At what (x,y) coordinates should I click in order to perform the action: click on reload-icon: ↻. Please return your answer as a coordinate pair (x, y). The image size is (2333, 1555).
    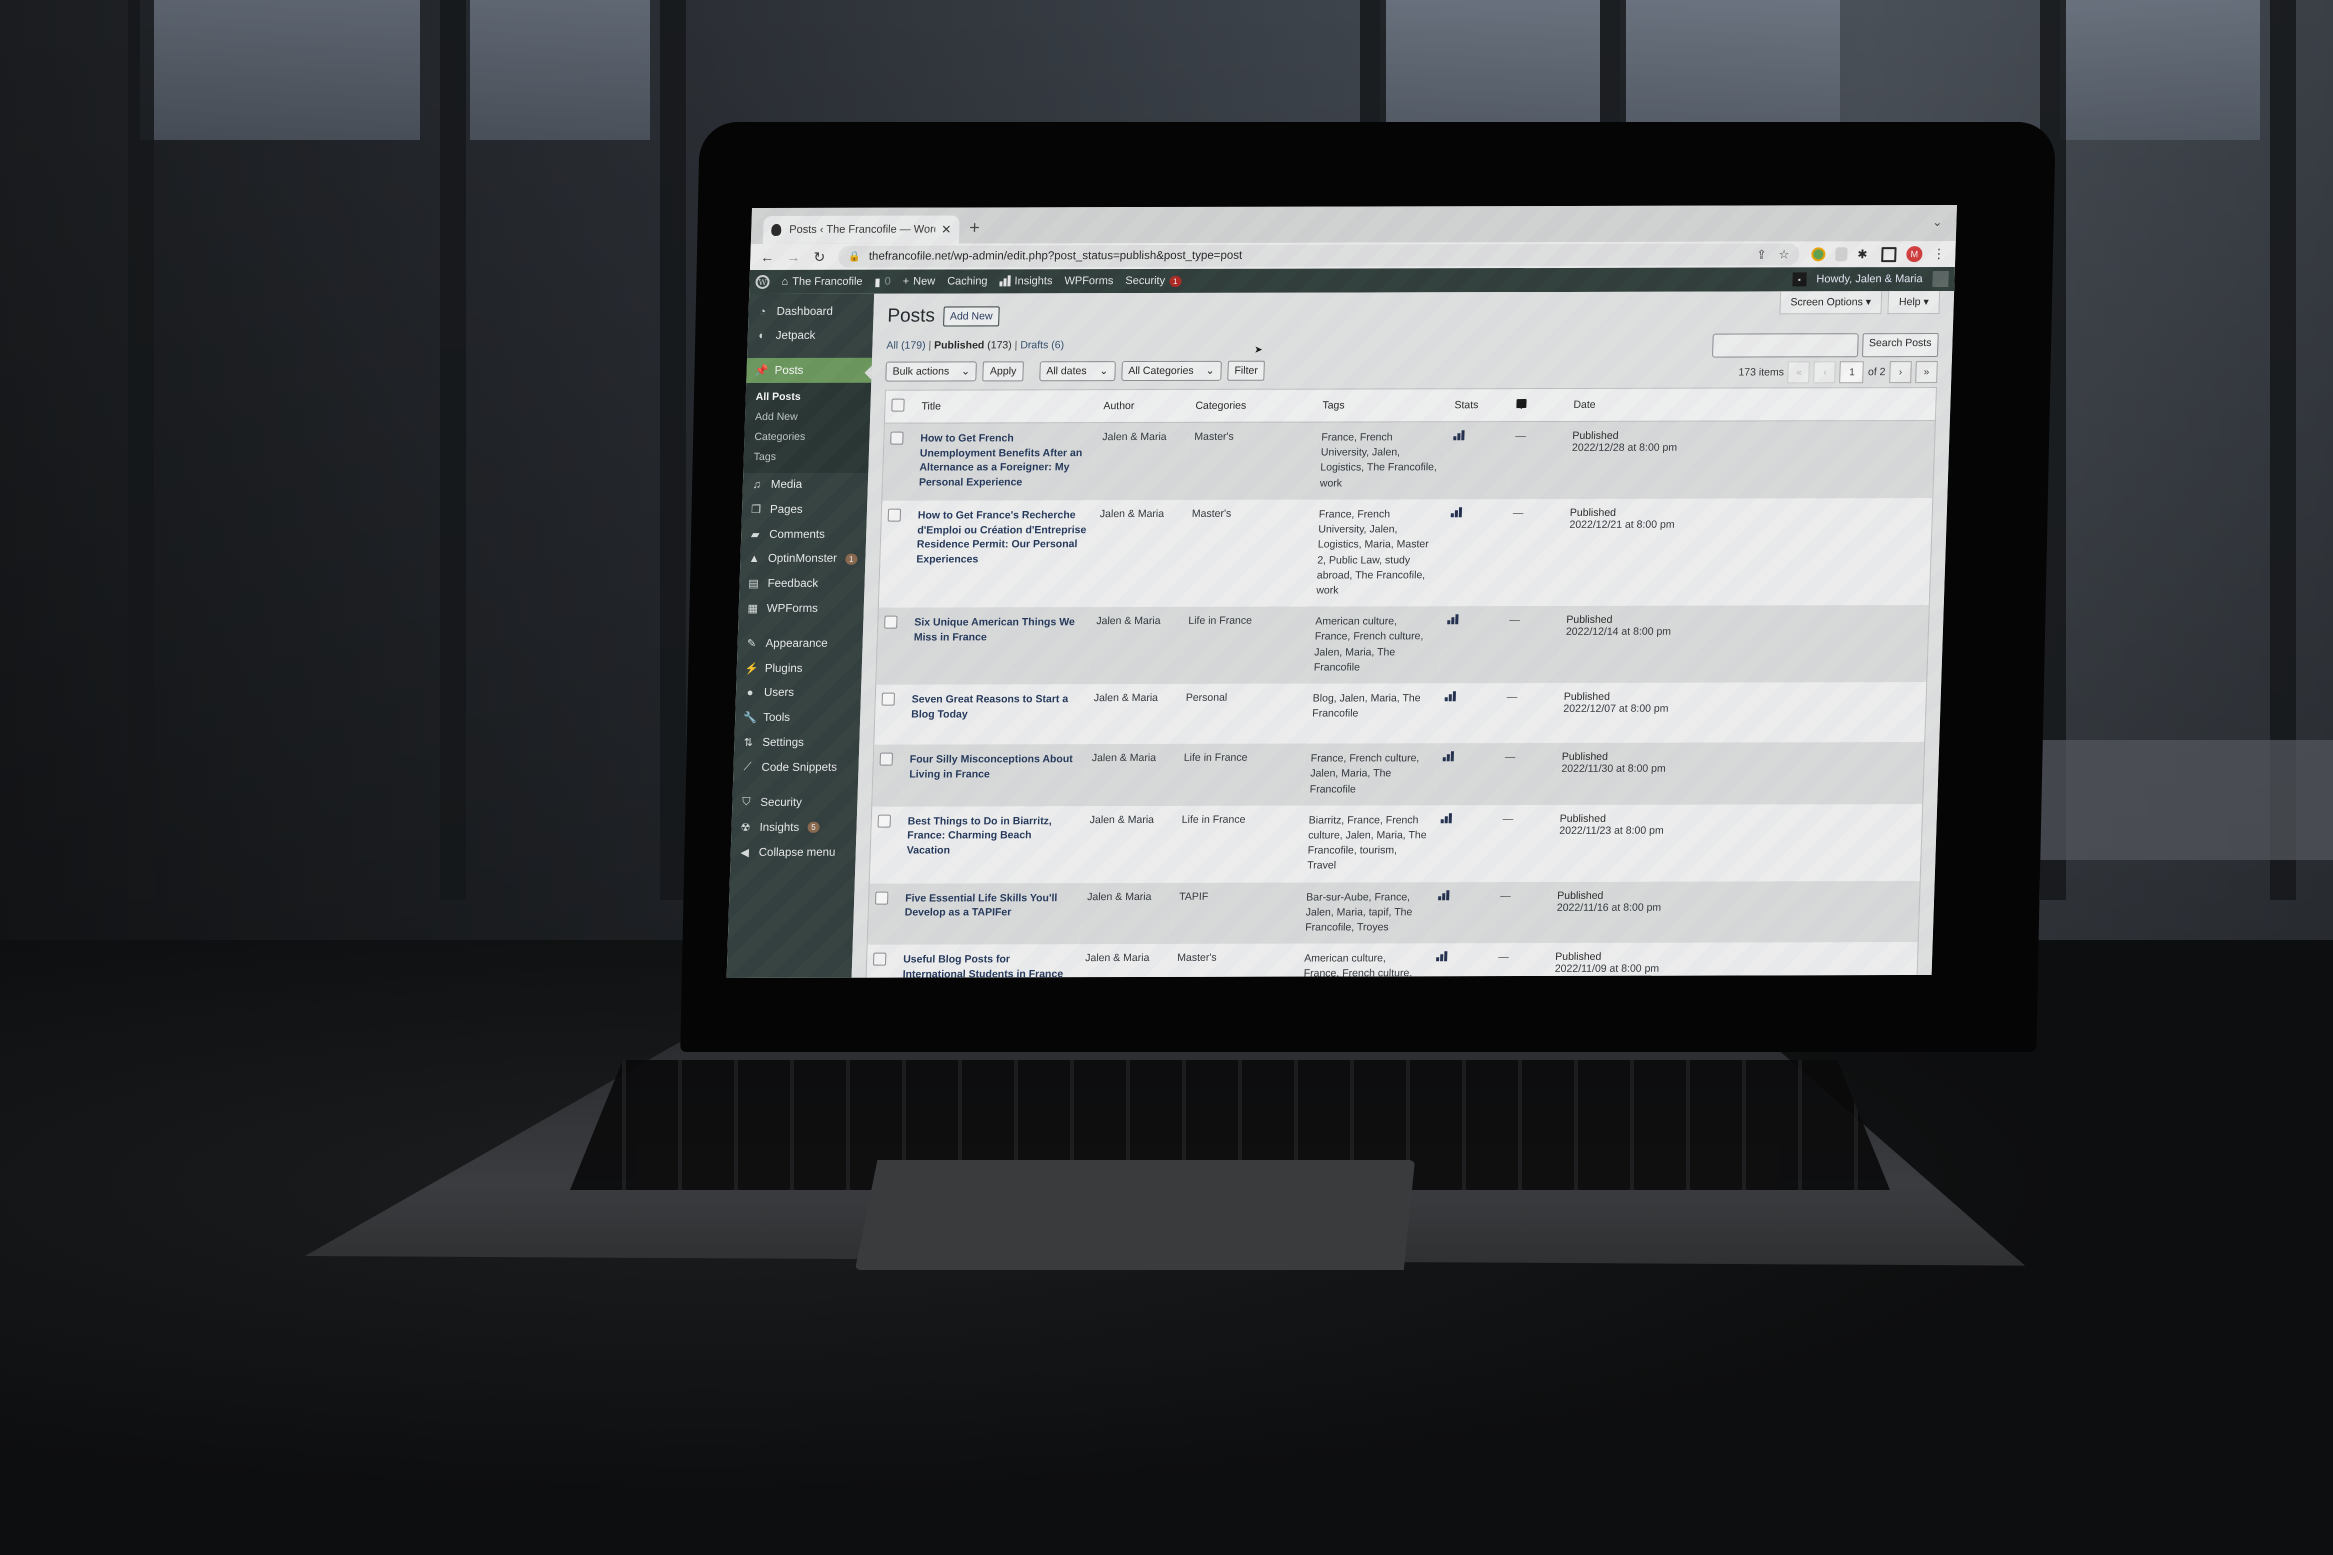
    Looking at the image, I should click on (819, 256).